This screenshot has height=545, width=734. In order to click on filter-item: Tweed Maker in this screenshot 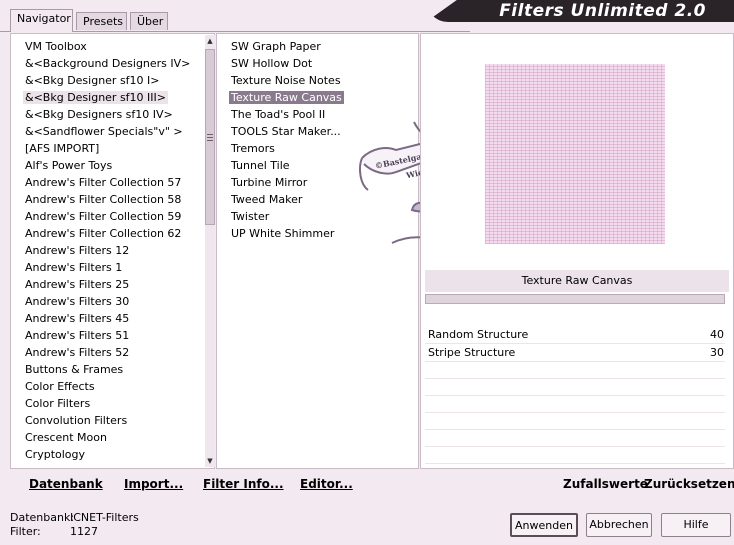, I will do `click(280, 199)`.